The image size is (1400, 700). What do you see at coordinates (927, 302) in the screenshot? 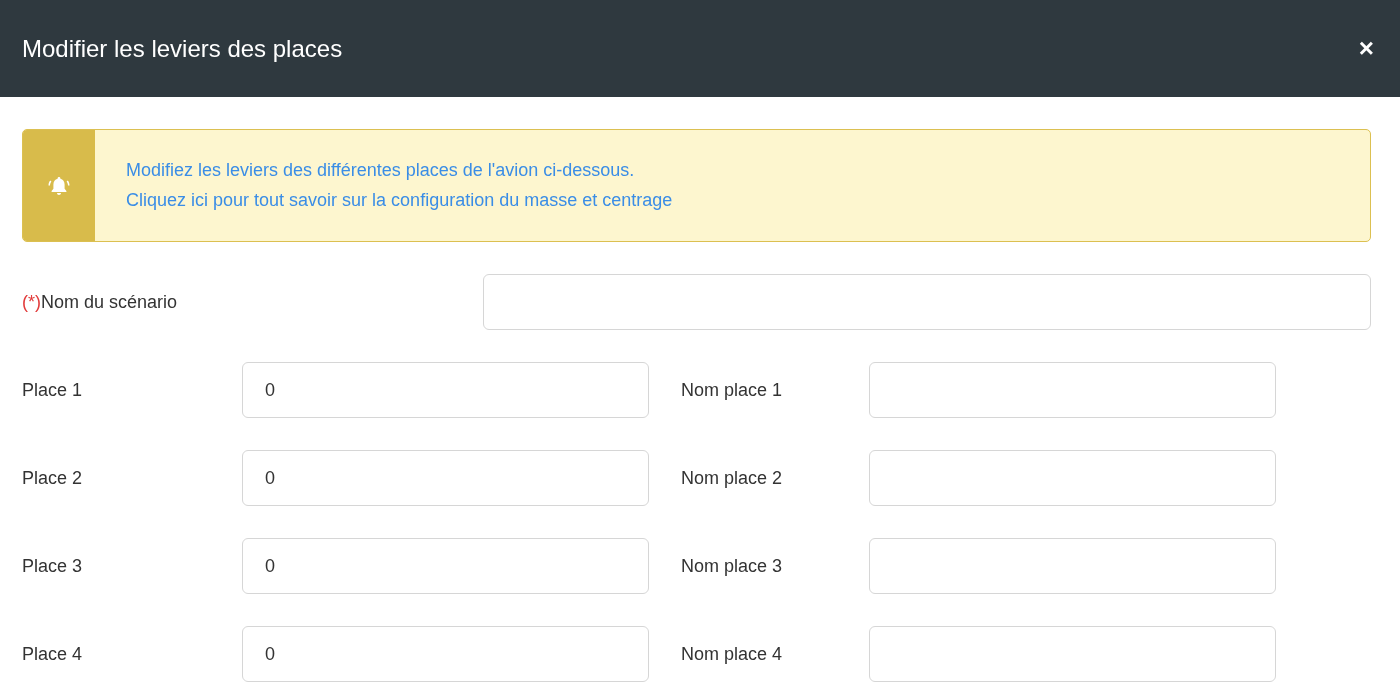
I see `scenario-name-input` at bounding box center [927, 302].